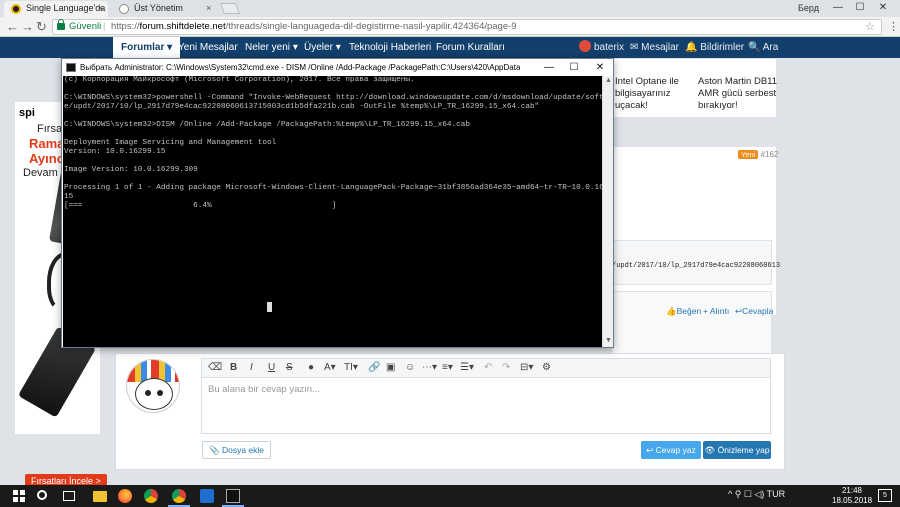  What do you see at coordinates (654, 47) in the screenshot?
I see `nav-messages: ✉ Mesajlar` at bounding box center [654, 47].